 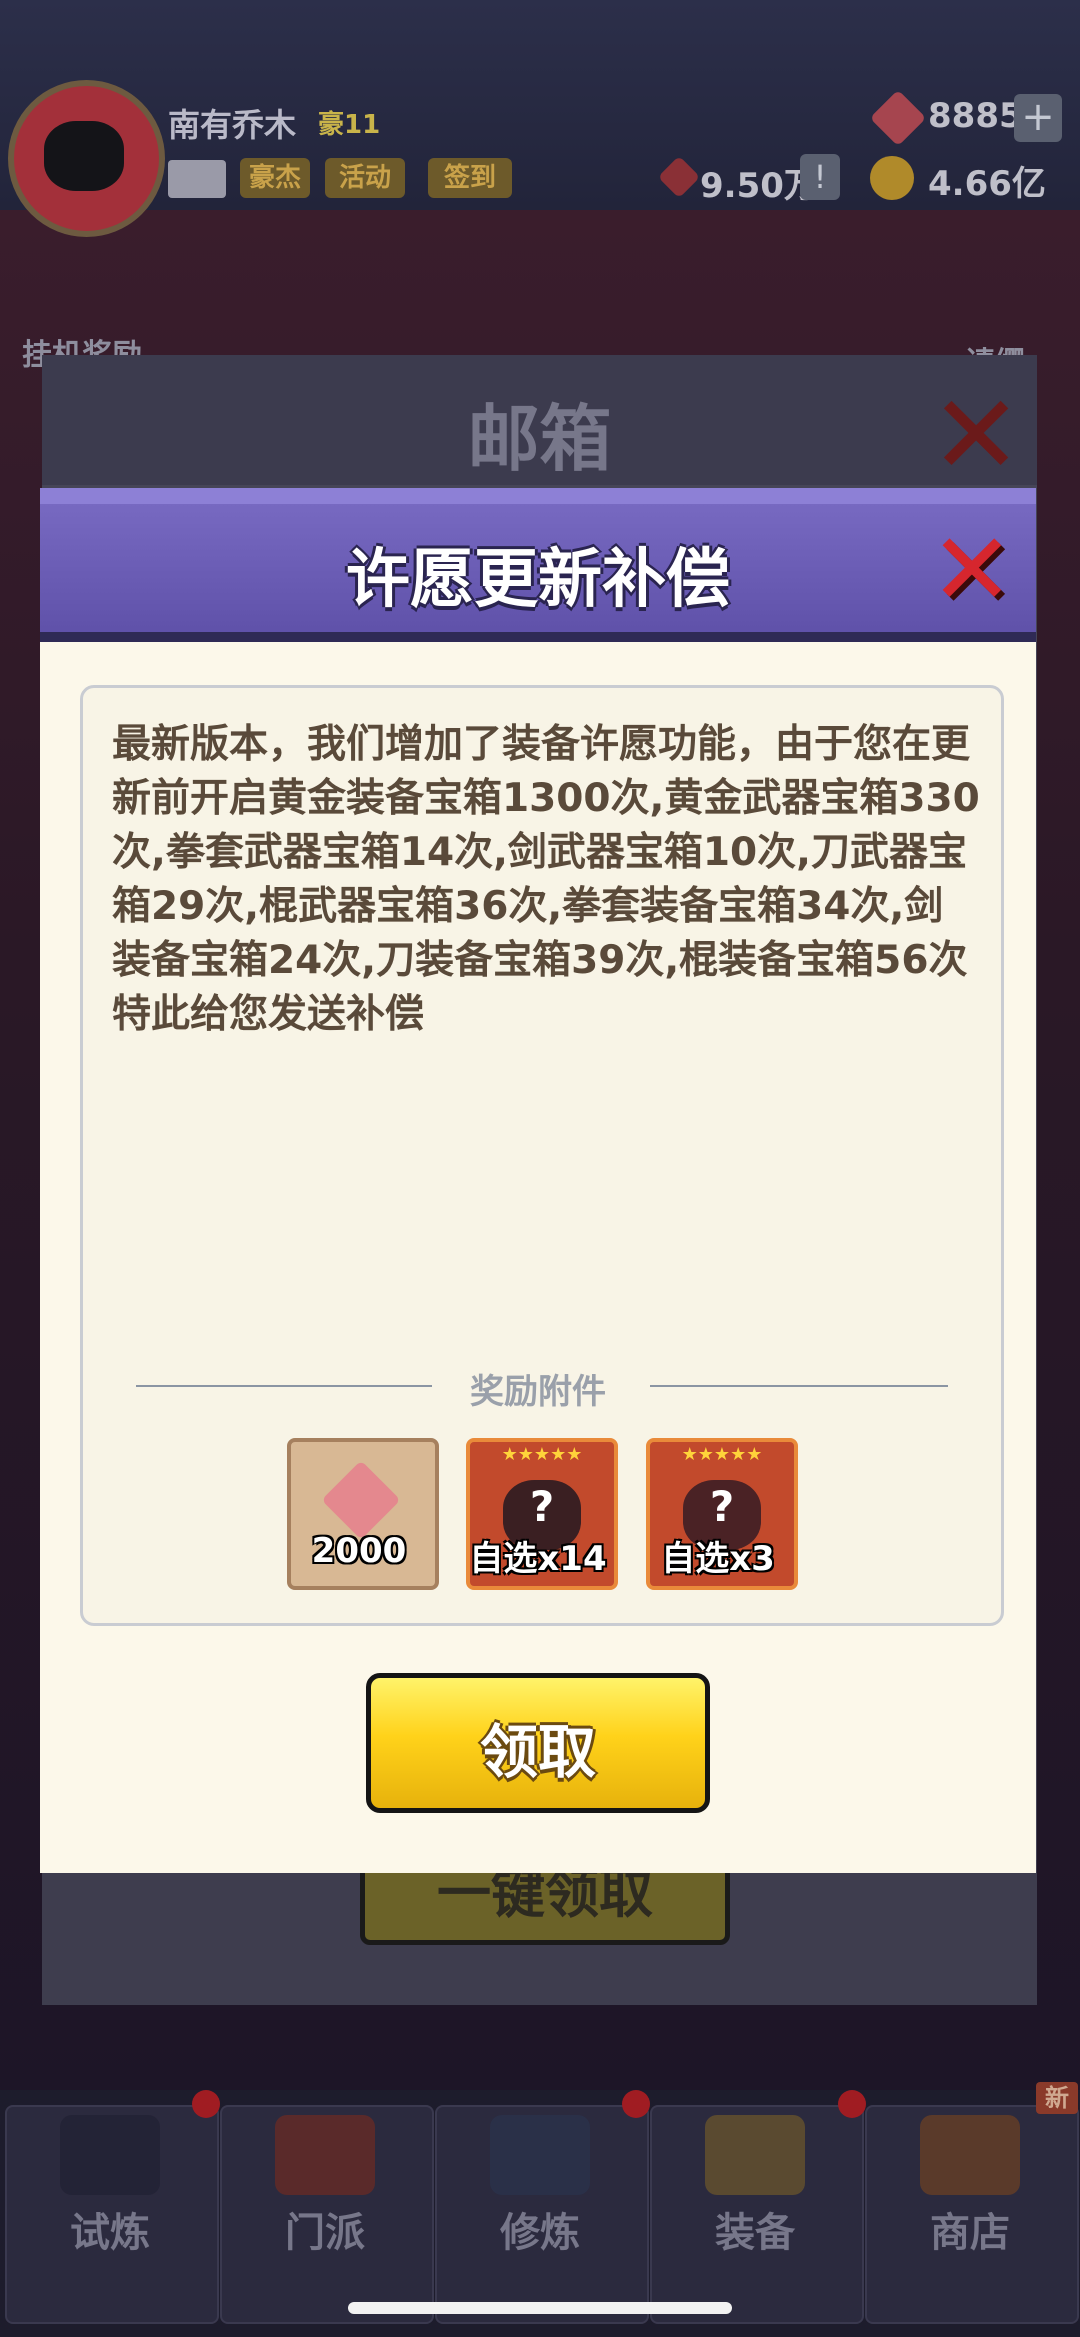 I want to click on vip-level: 豪11, so click(x=349, y=125).